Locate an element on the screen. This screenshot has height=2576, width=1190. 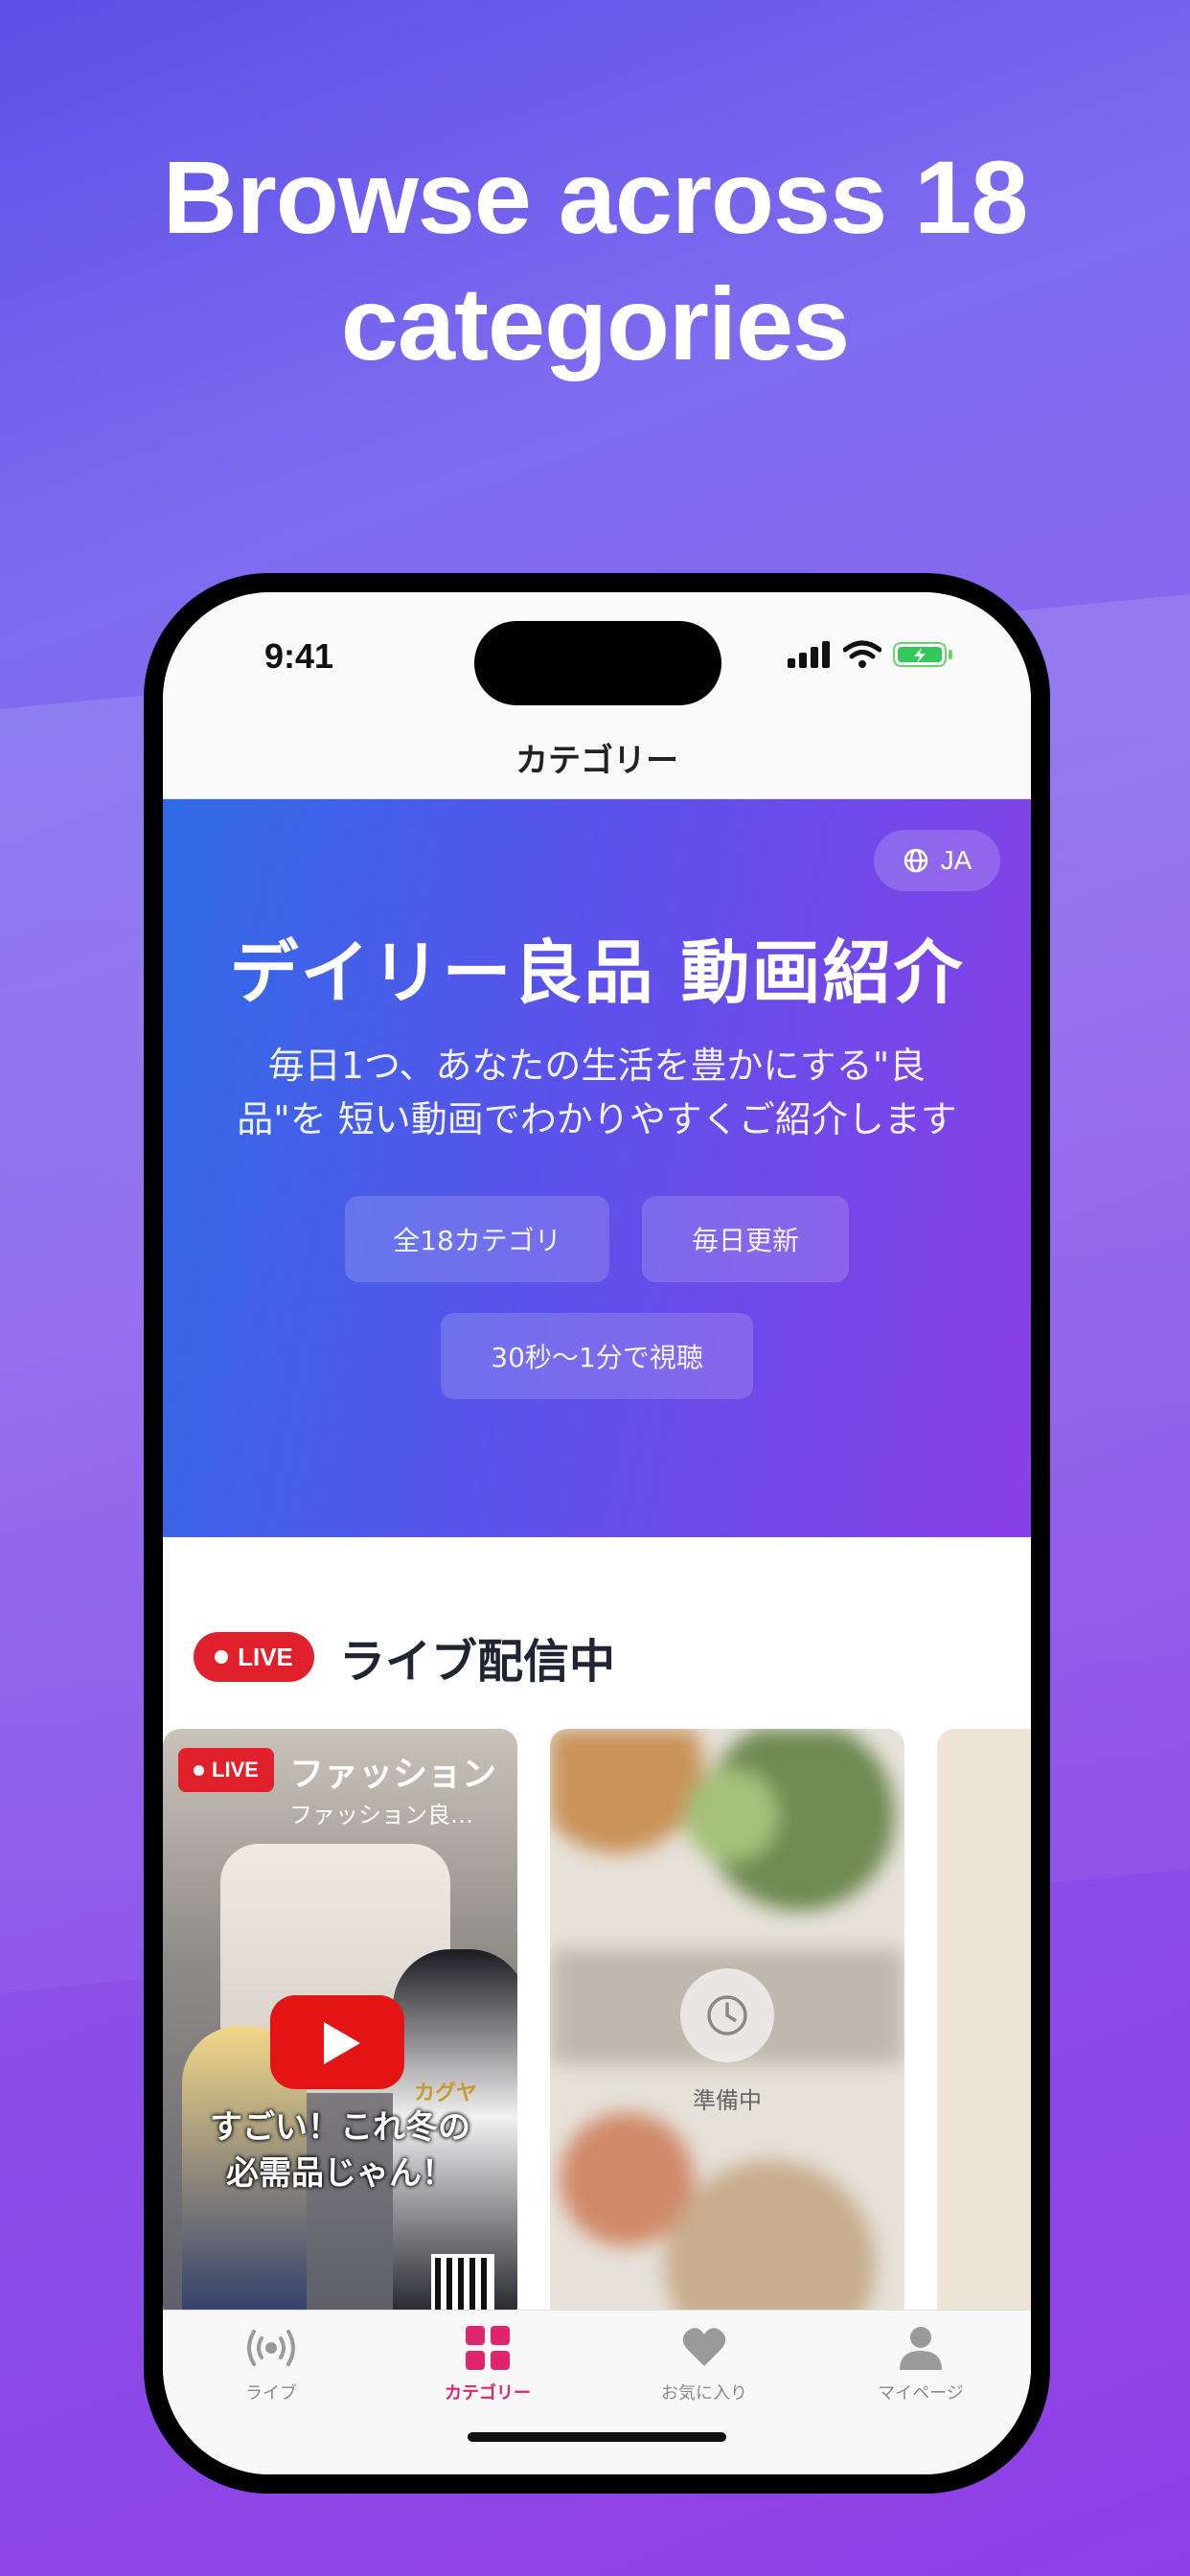
live-dot-icon is located at coordinates (222, 1657).